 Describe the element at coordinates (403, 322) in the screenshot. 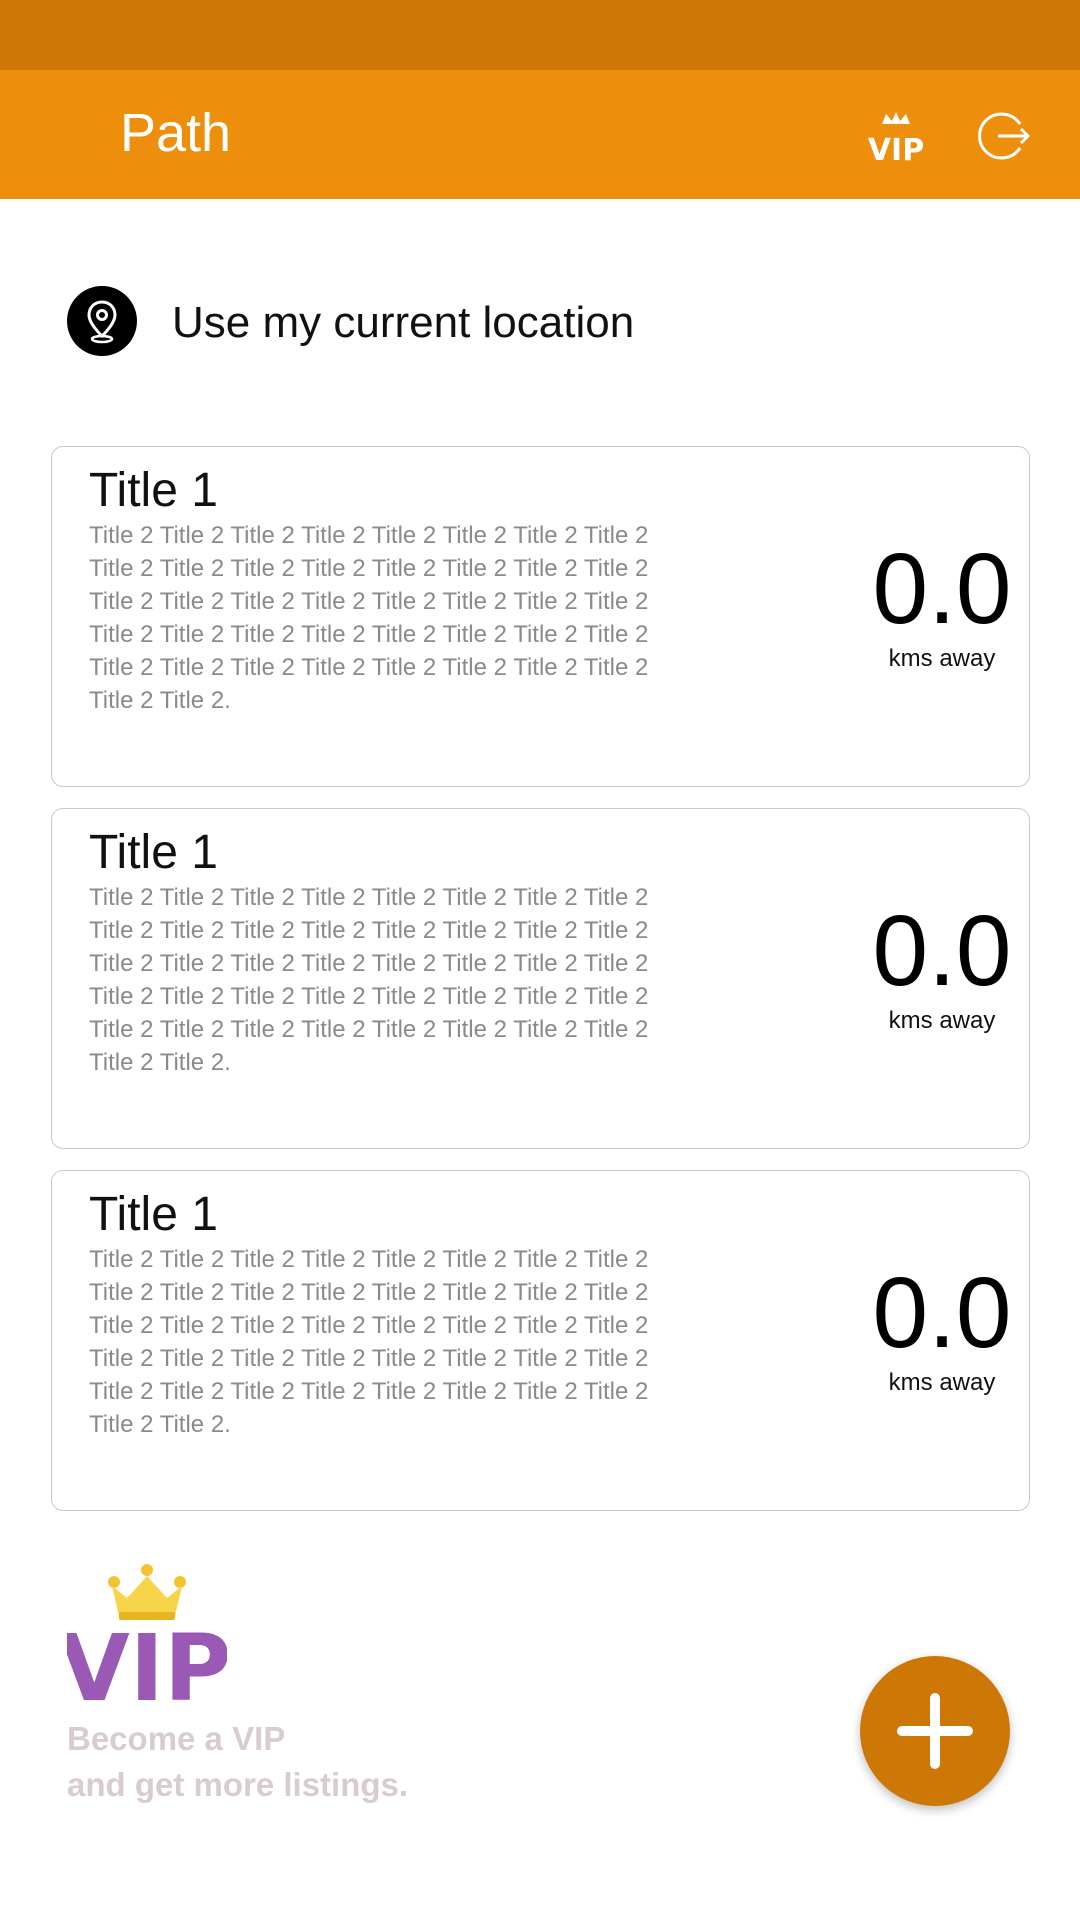

I see `use-current-location-label: Use my current location` at that location.